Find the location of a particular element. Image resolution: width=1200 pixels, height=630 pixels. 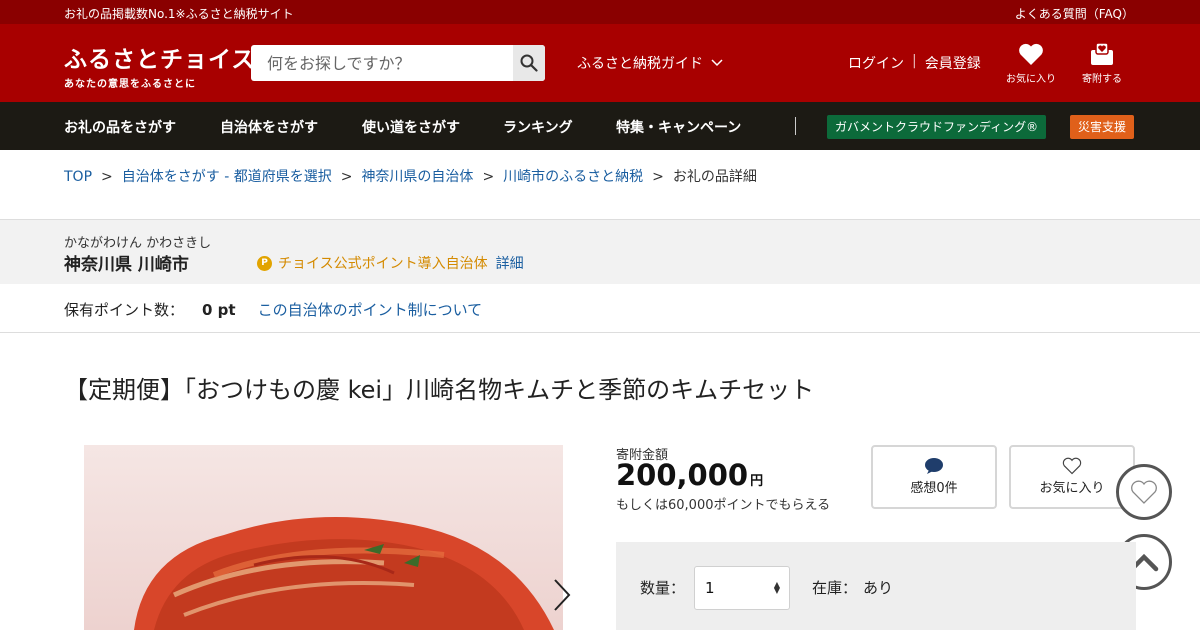

logo-main-text: ふるさとチョイス is located at coordinates (160, 59).